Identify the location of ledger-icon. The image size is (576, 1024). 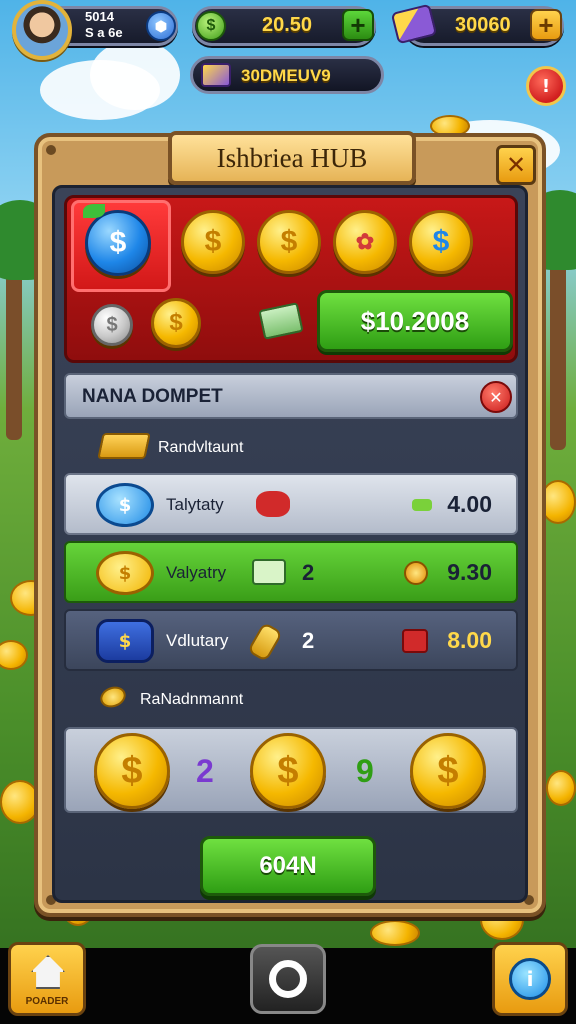
(269, 572).